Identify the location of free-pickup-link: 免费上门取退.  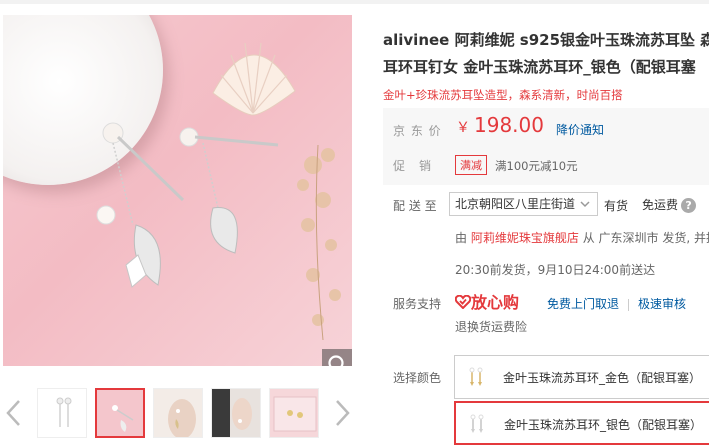
(583, 304).